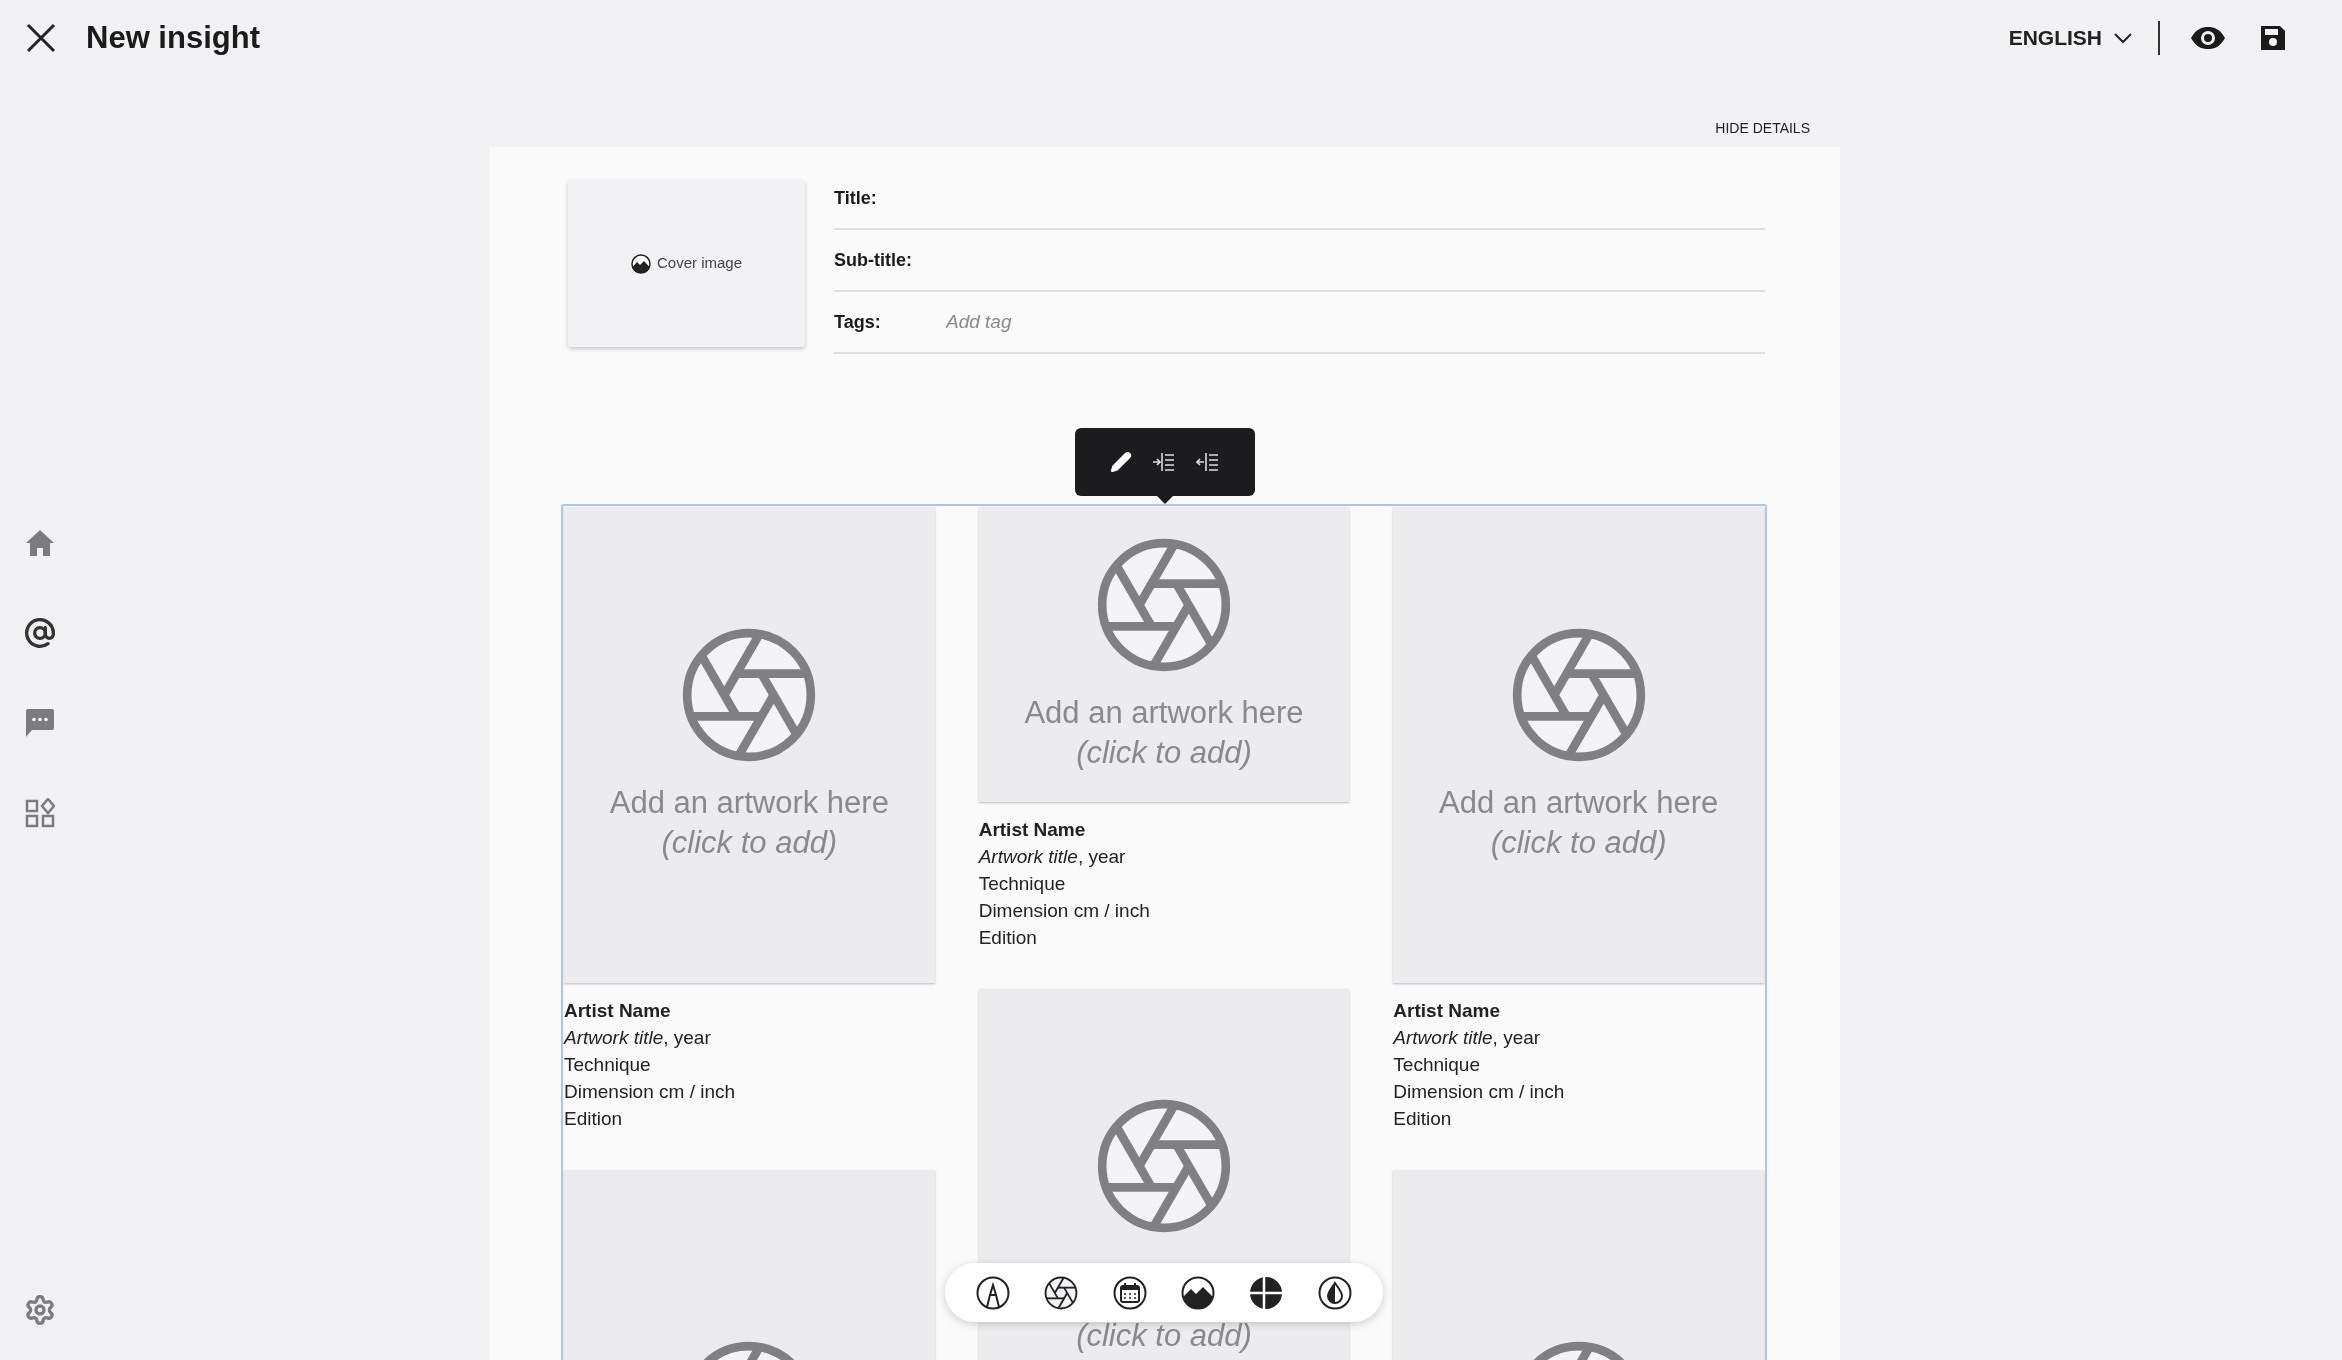 This screenshot has width=2342, height=1360. Describe the element at coordinates (40, 543) in the screenshot. I see `home-icon` at that location.